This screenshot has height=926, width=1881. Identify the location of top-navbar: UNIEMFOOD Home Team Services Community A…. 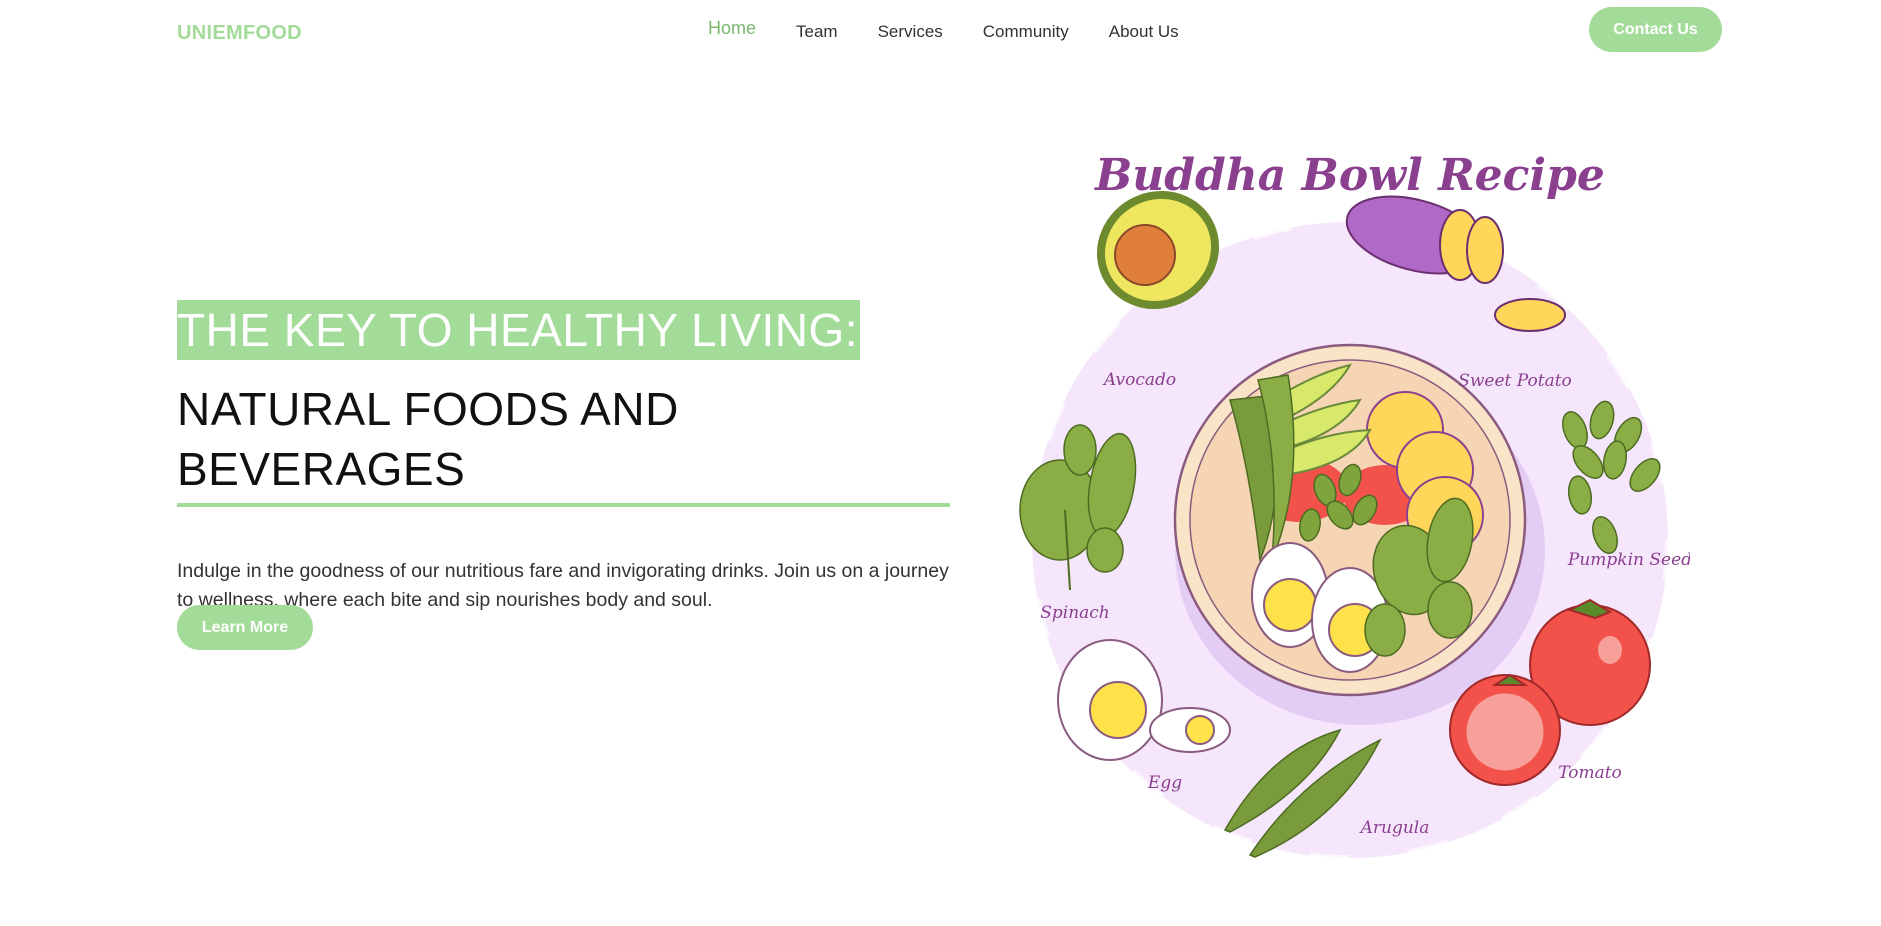
(940, 35).